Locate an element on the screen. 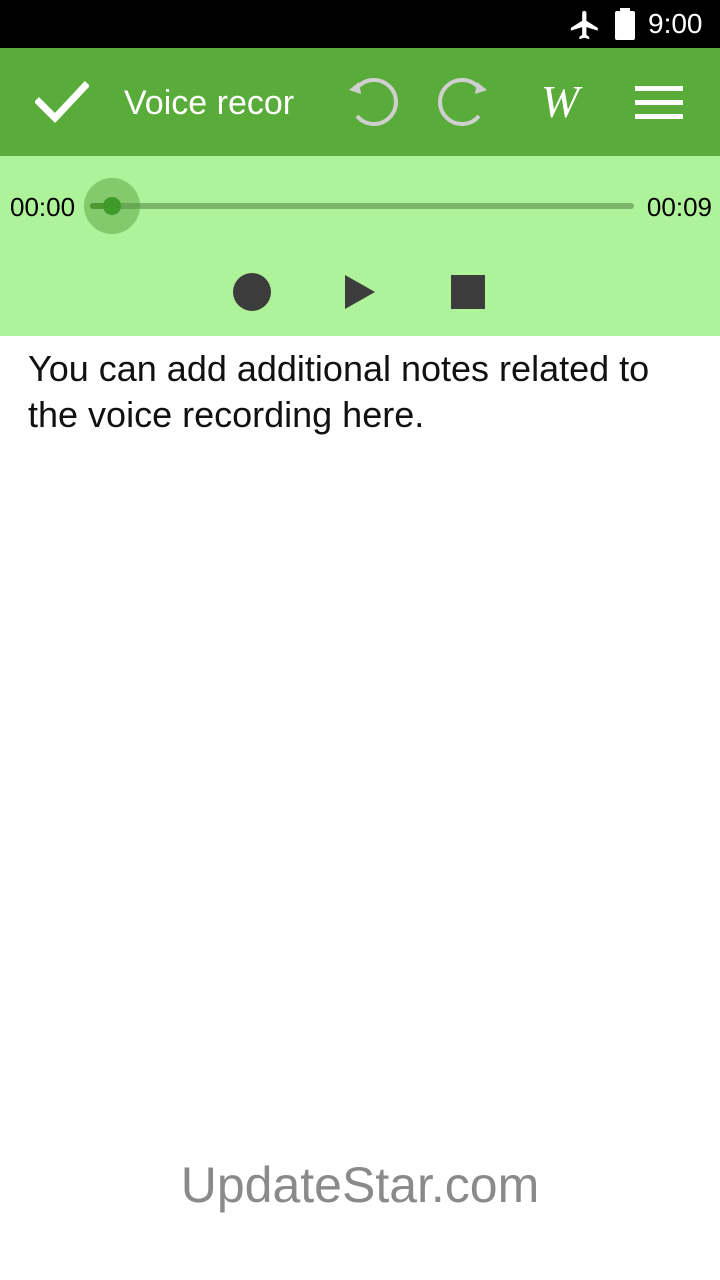 Image resolution: width=720 pixels, height=1280 pixels. status-bar: 9:00 is located at coordinates (360, 24).